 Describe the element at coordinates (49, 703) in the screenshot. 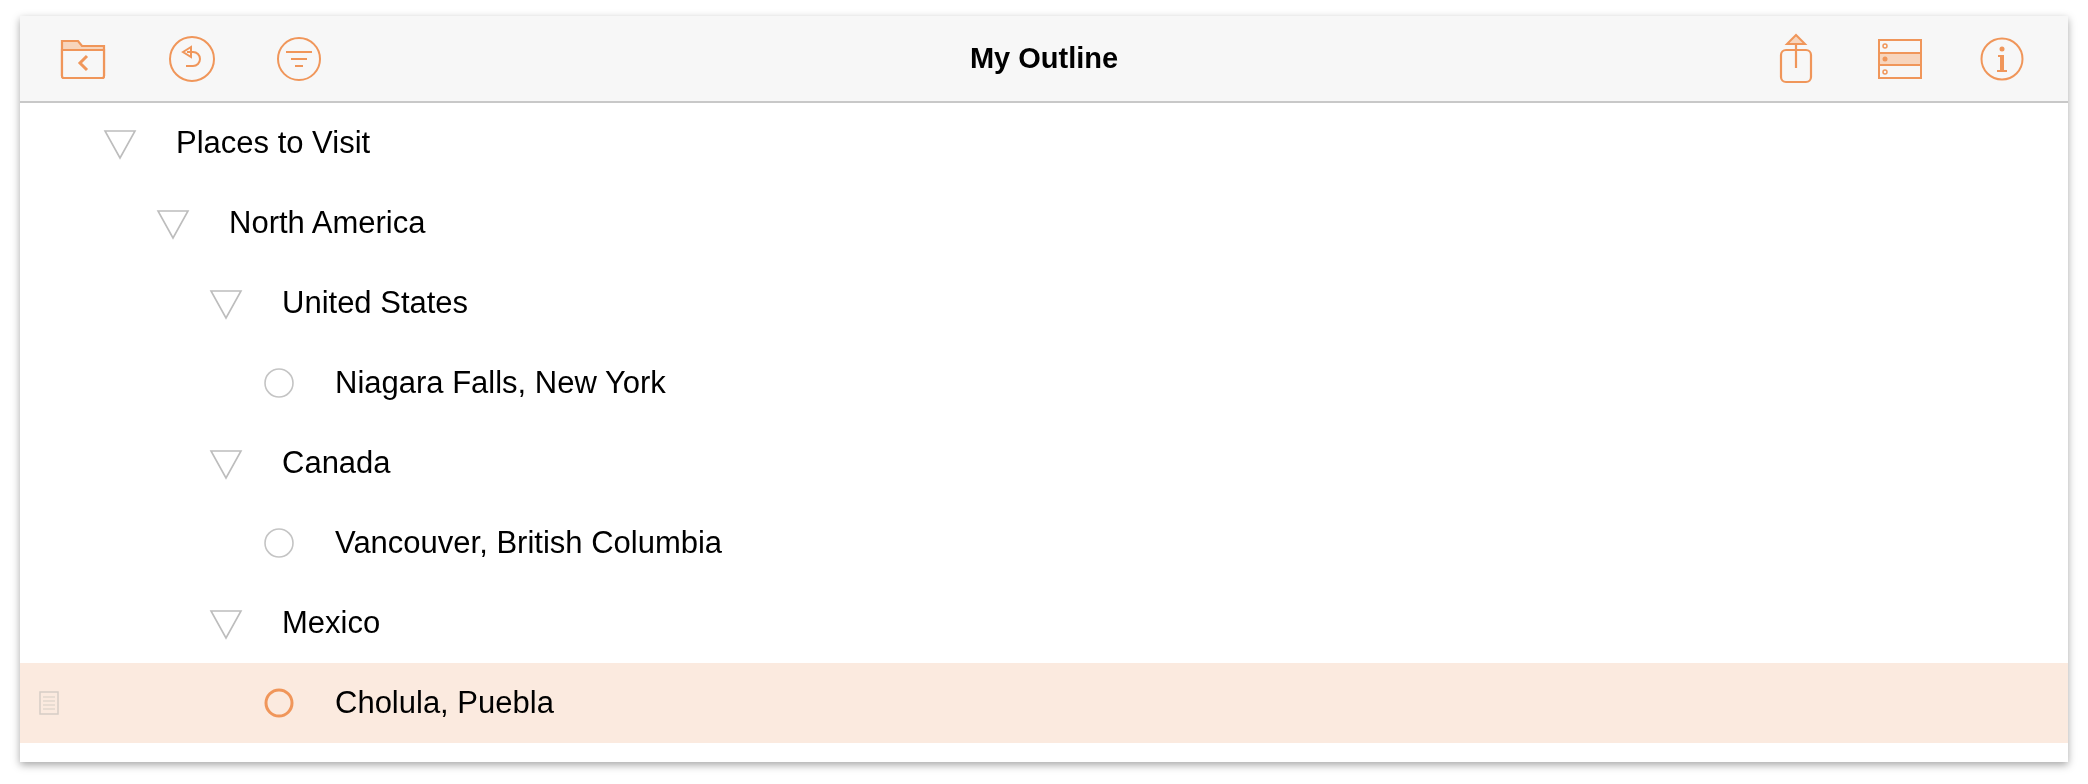

I see `note-icon` at that location.